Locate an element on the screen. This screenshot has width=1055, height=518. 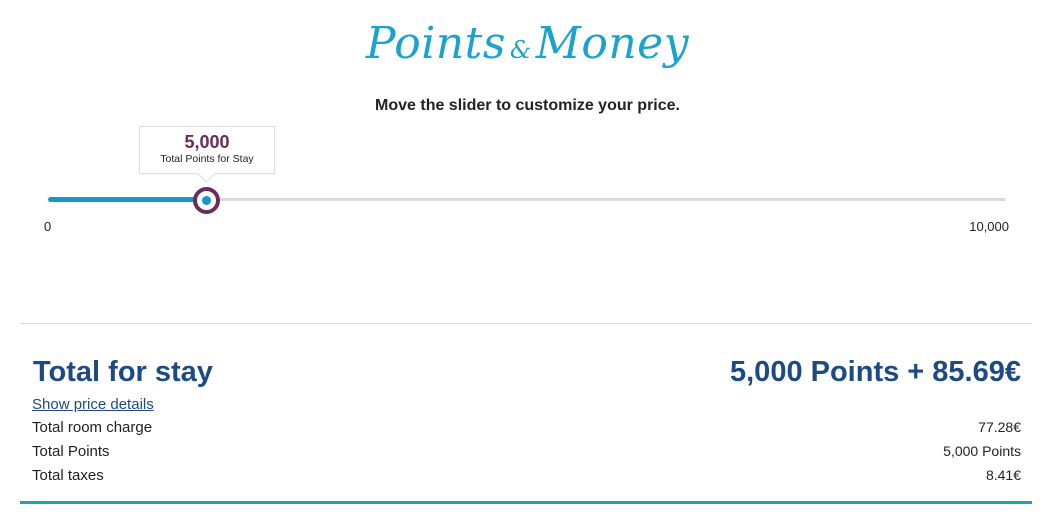
slider-instructions: Move the slider to customize your price. is located at coordinates (527, 105).